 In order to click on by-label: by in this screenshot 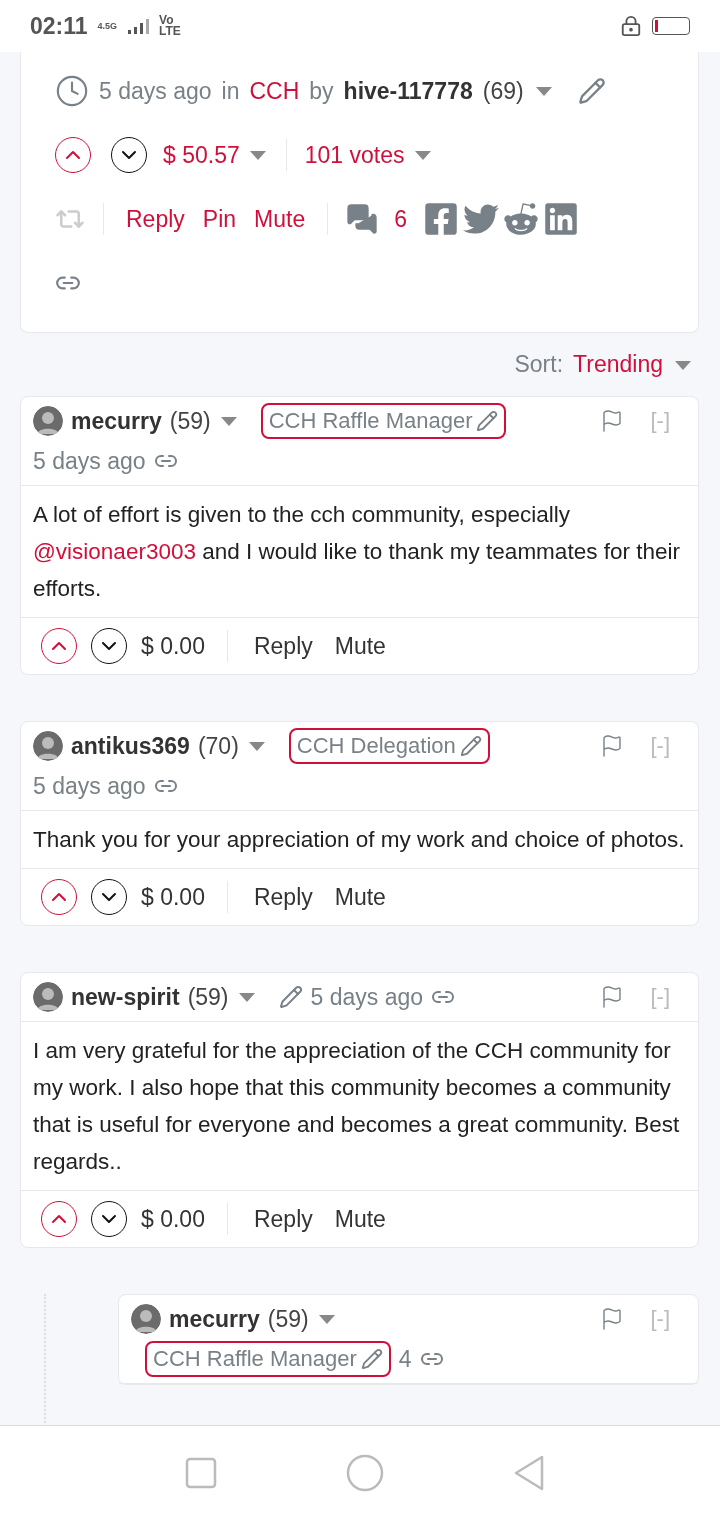, I will do `click(321, 91)`.